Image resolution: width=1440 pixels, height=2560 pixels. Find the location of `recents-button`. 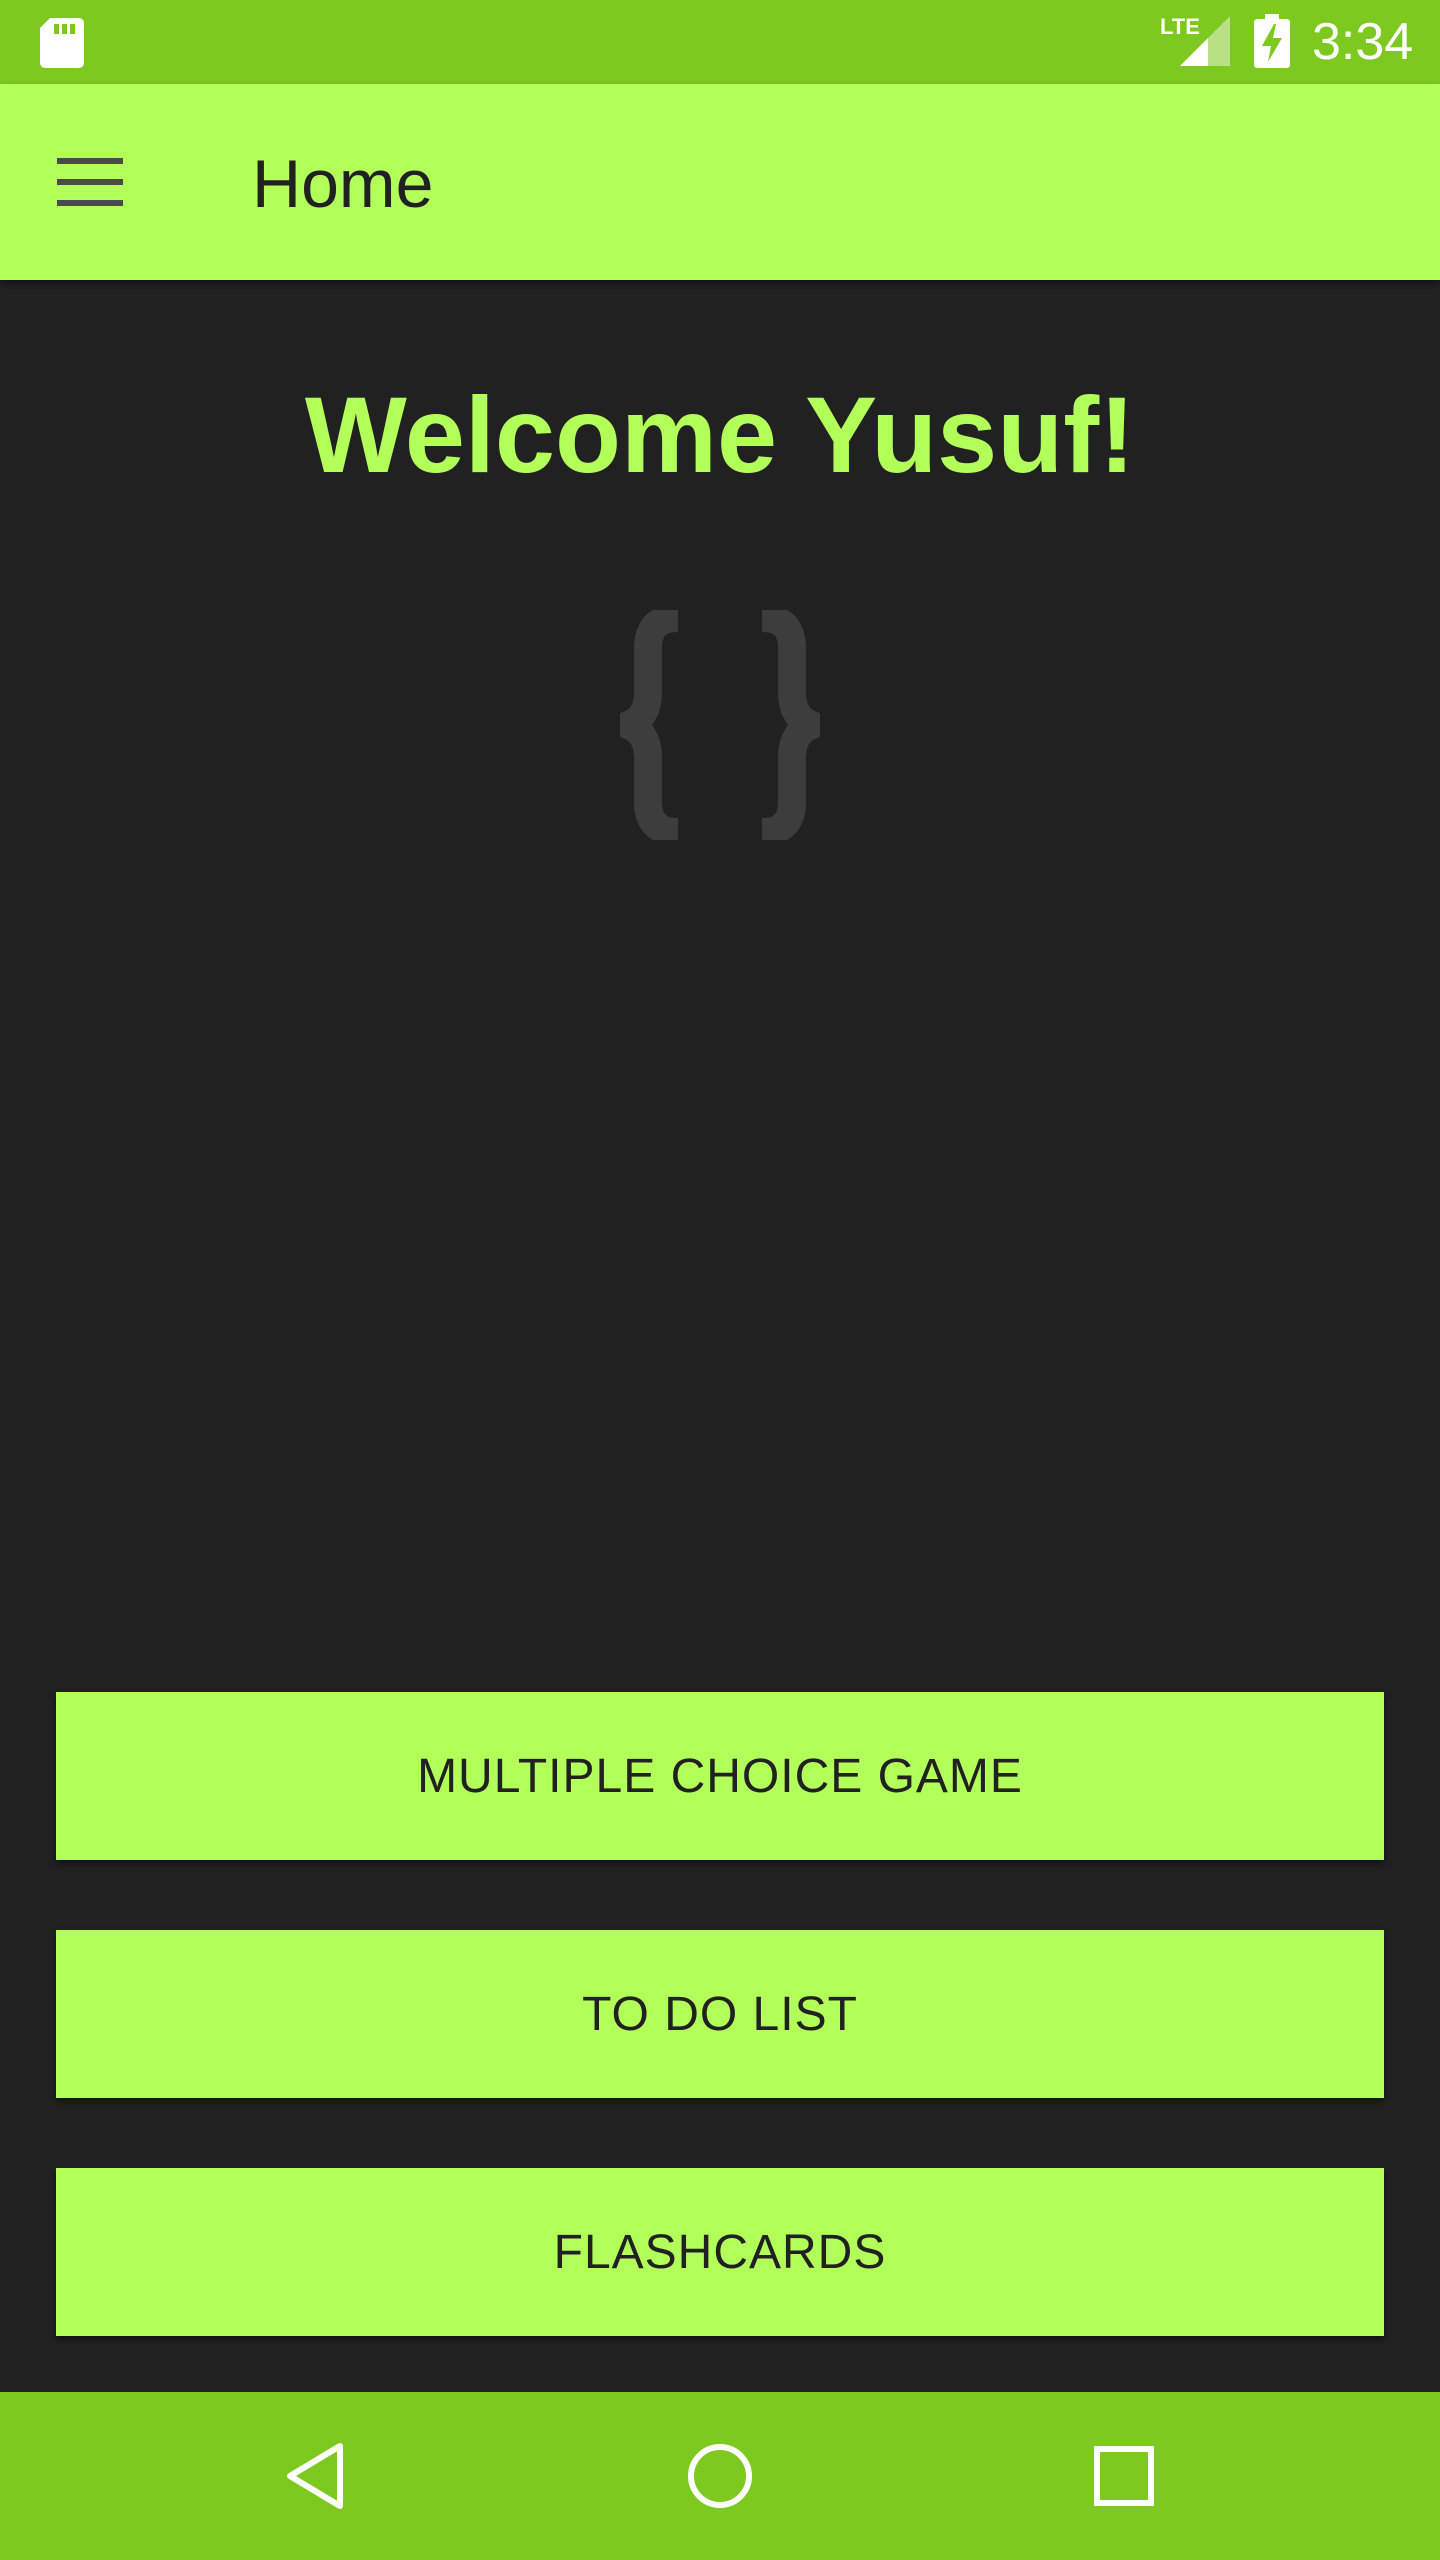

recents-button is located at coordinates (1124, 2476).